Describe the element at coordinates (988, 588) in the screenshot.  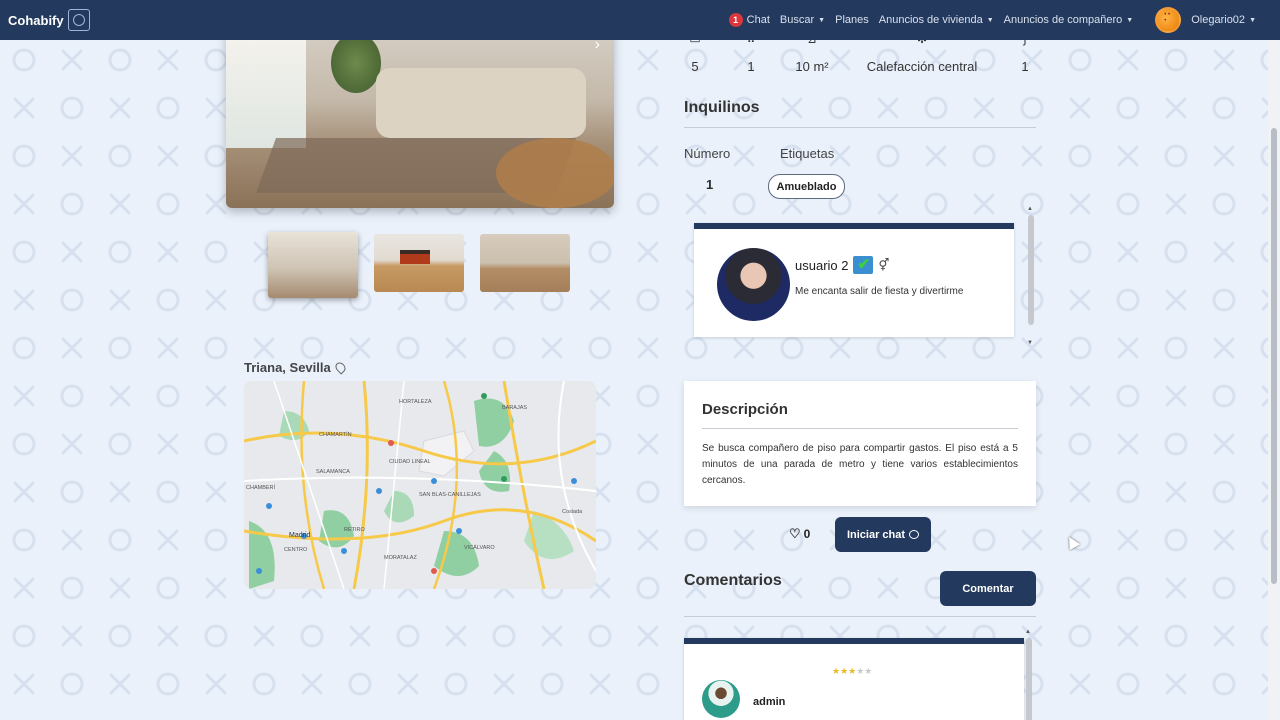
I see `comment-button: Comentar` at that location.